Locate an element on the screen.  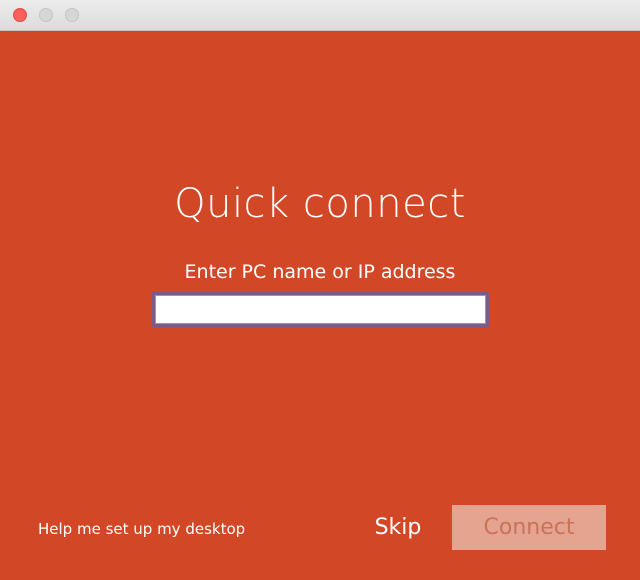
pc-name-input is located at coordinates (320, 309).